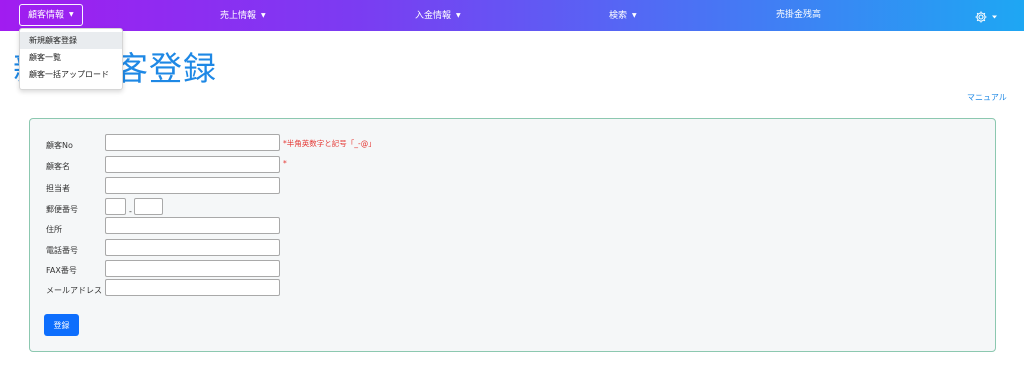 The width and height of the screenshot is (1024, 368). I want to click on customer-info-dropdown-menu: 新規顧客登録 顧客一覧 顧客一括アップロード, so click(71, 59).